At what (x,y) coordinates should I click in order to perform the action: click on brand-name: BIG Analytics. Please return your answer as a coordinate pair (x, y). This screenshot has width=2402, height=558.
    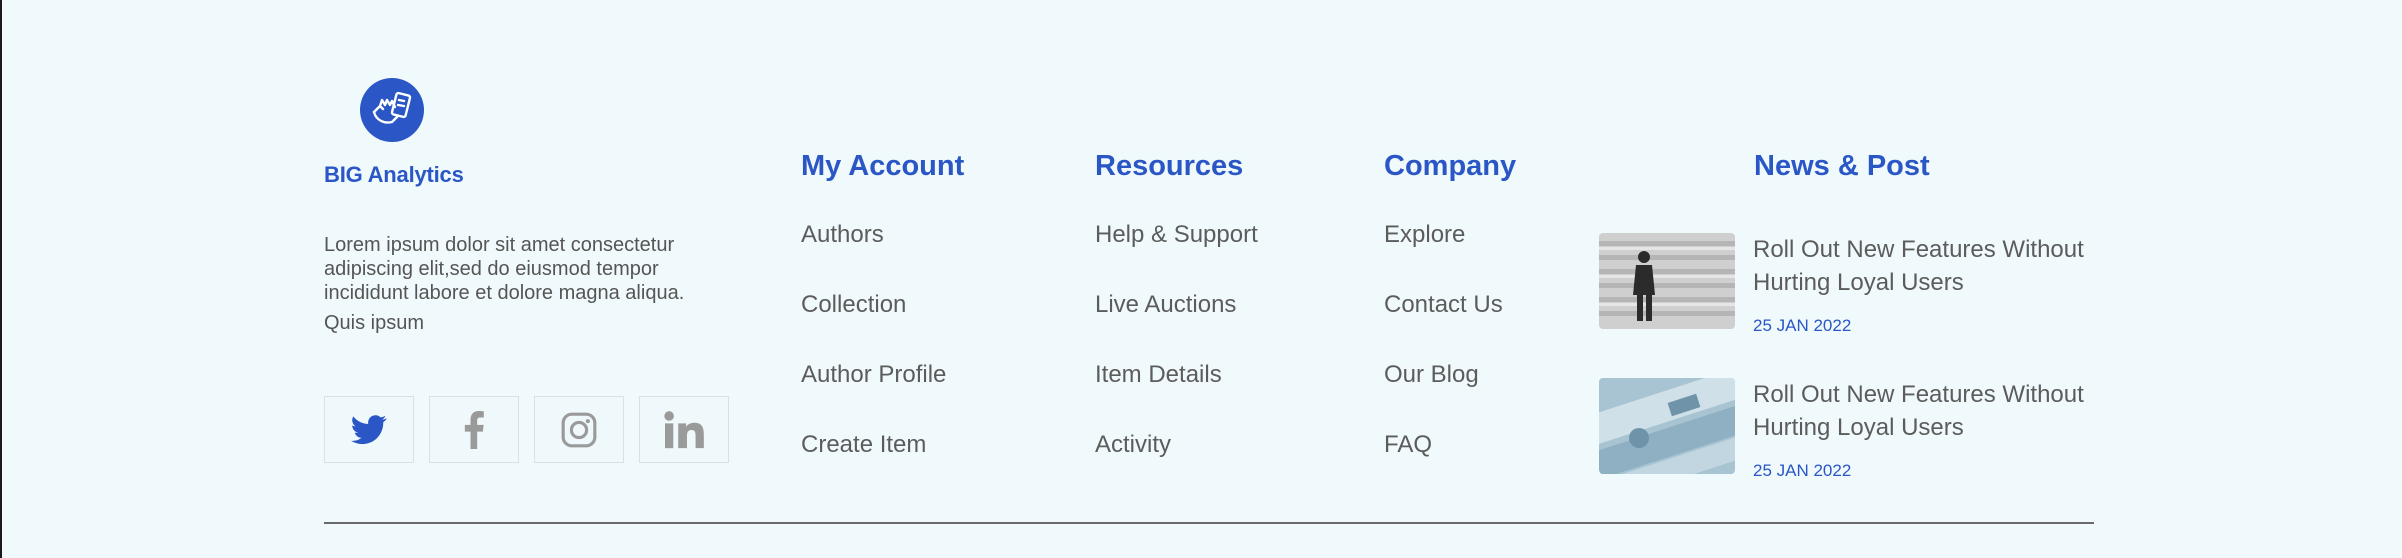
    Looking at the image, I should click on (394, 174).